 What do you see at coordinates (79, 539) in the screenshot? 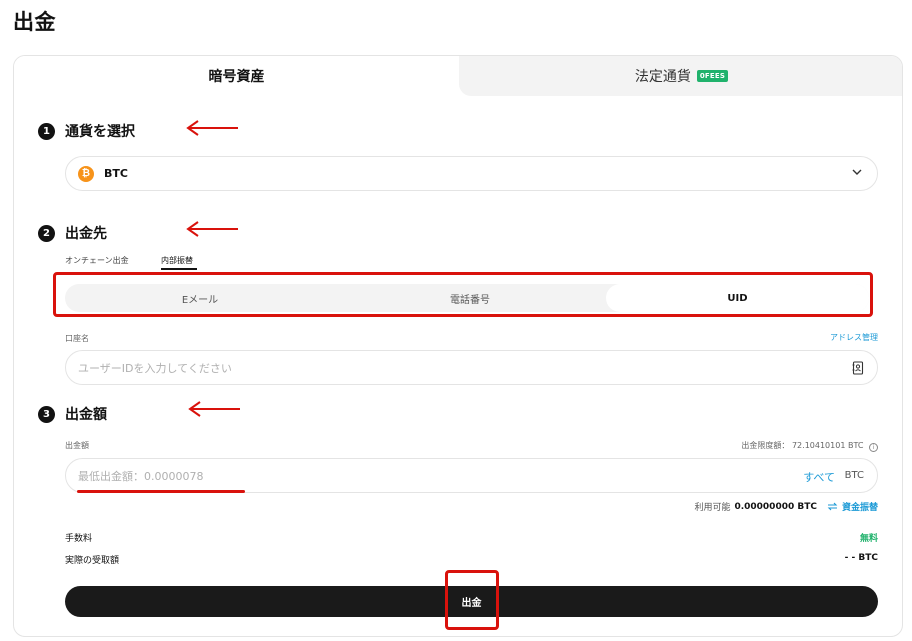
I see `fee-label: 手数料` at bounding box center [79, 539].